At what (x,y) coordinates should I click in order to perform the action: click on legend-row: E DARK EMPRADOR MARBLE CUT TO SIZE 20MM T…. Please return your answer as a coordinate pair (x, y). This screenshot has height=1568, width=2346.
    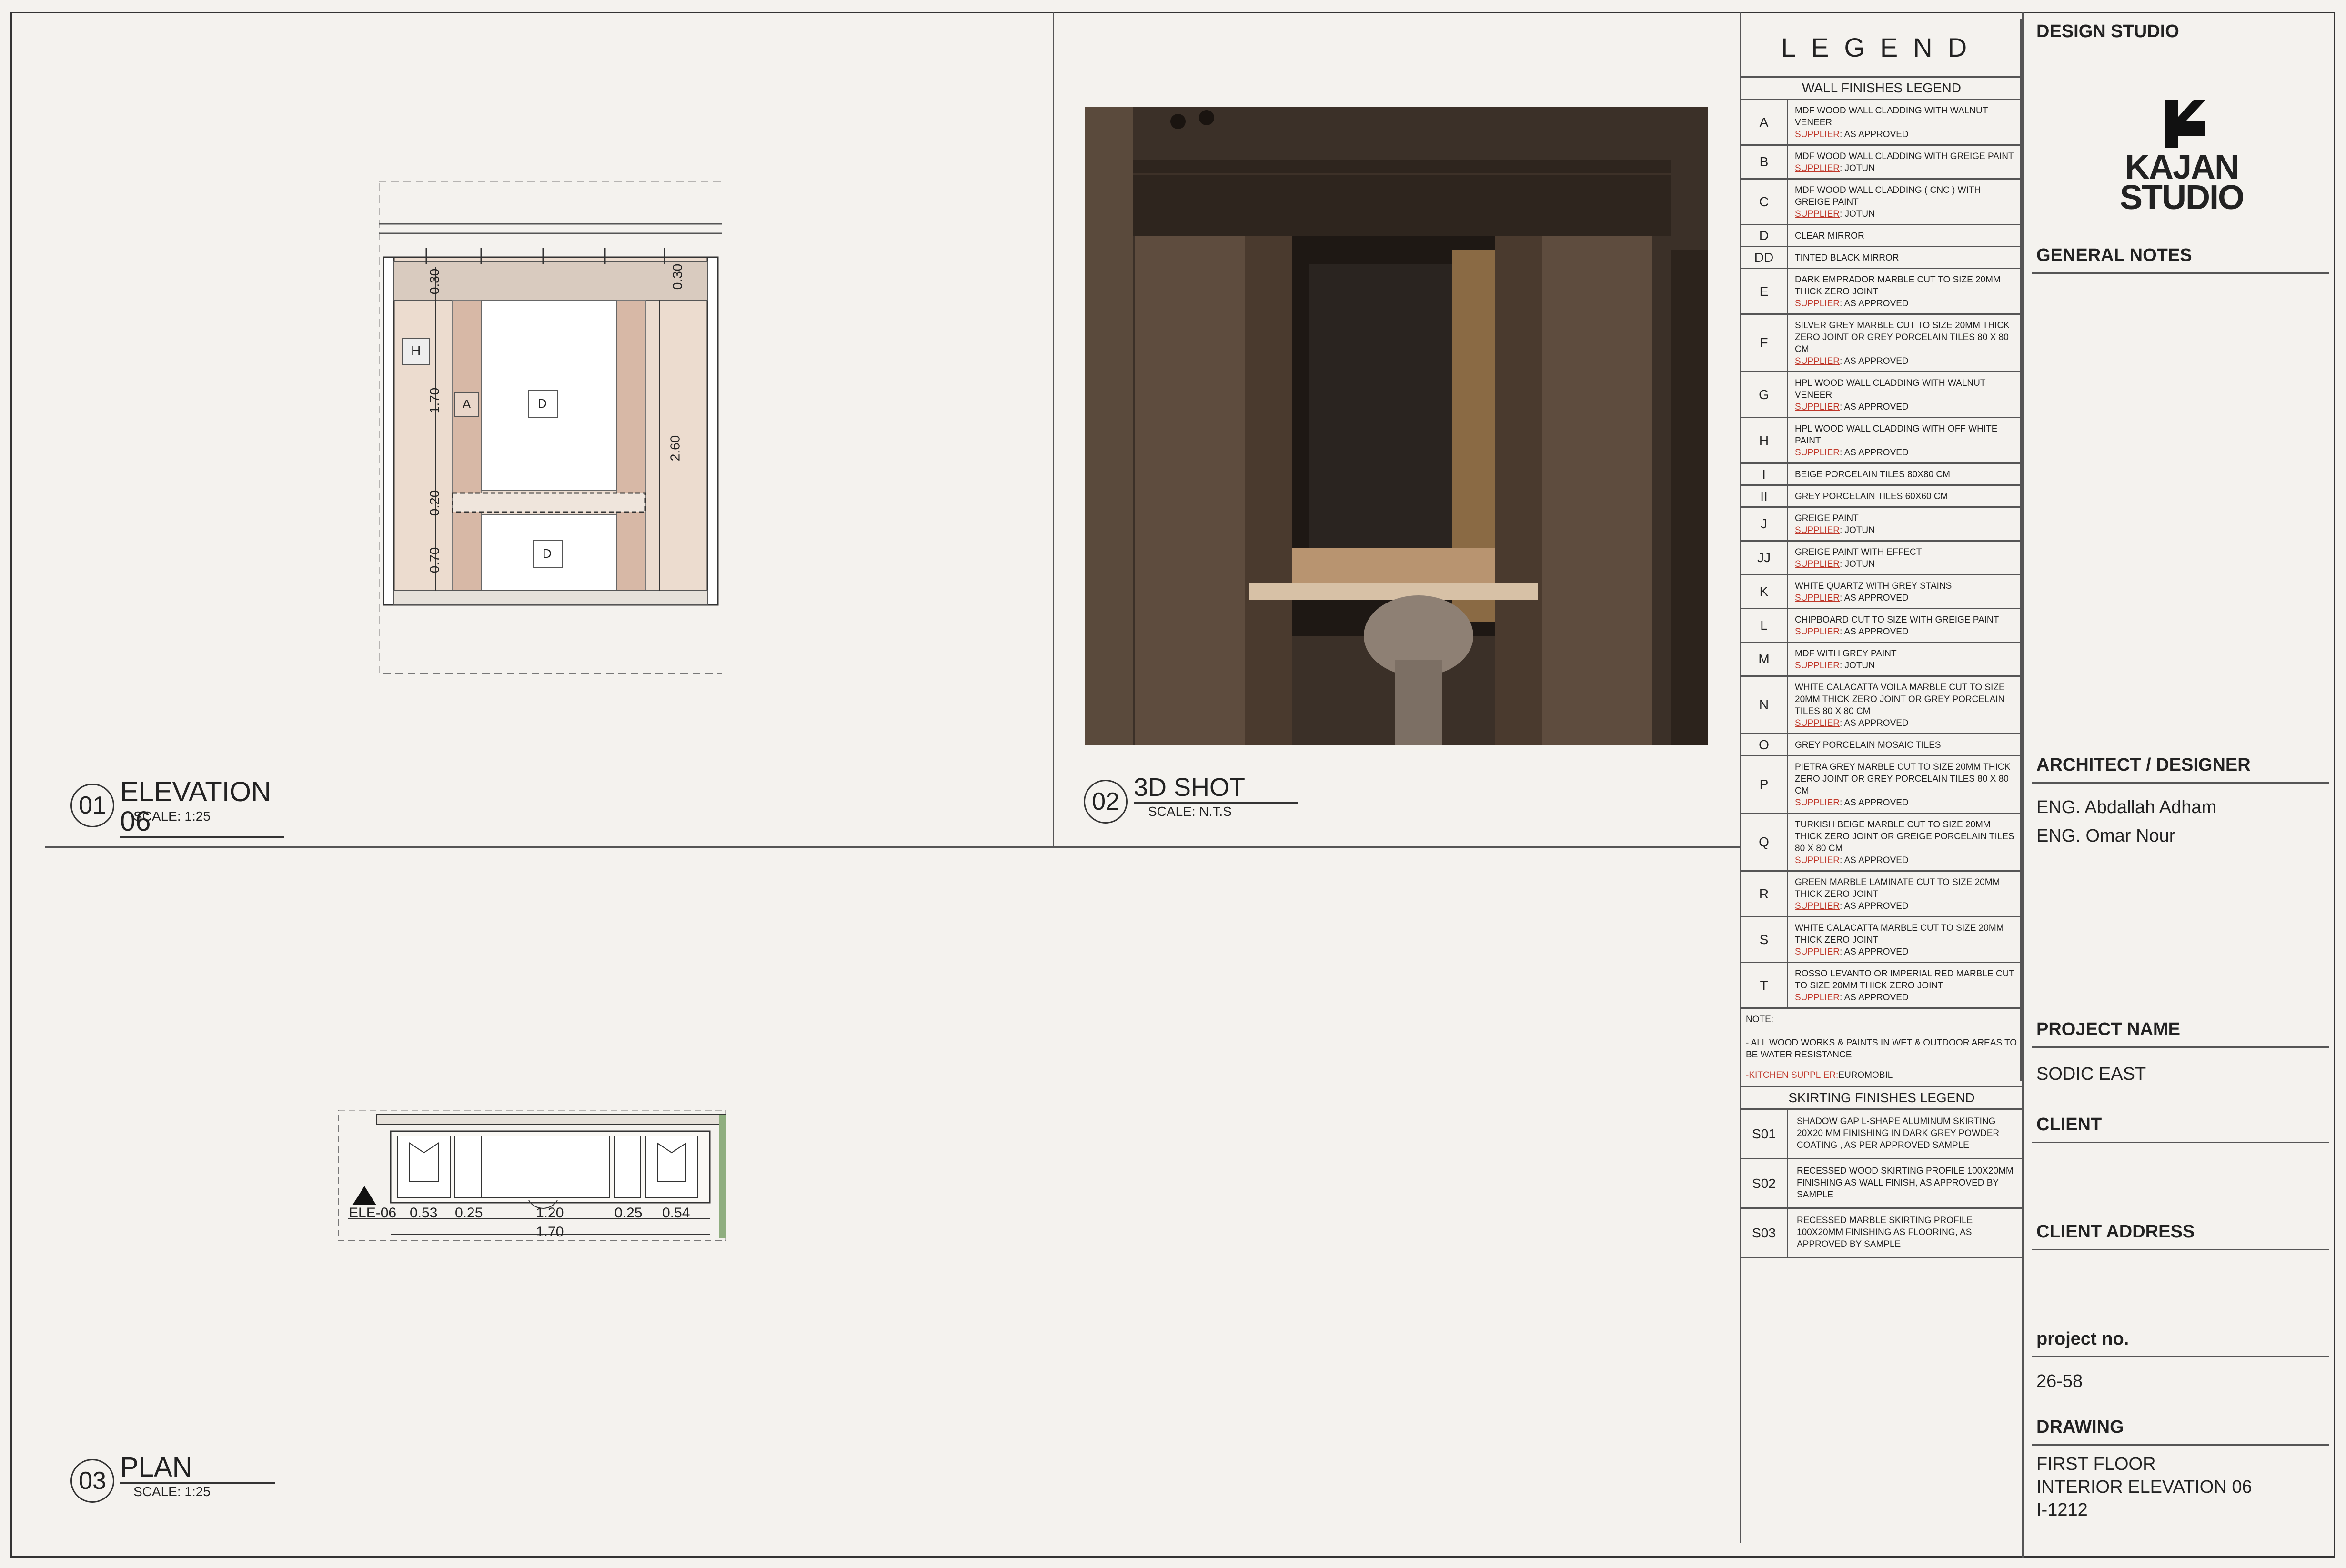
    Looking at the image, I should click on (1881, 292).